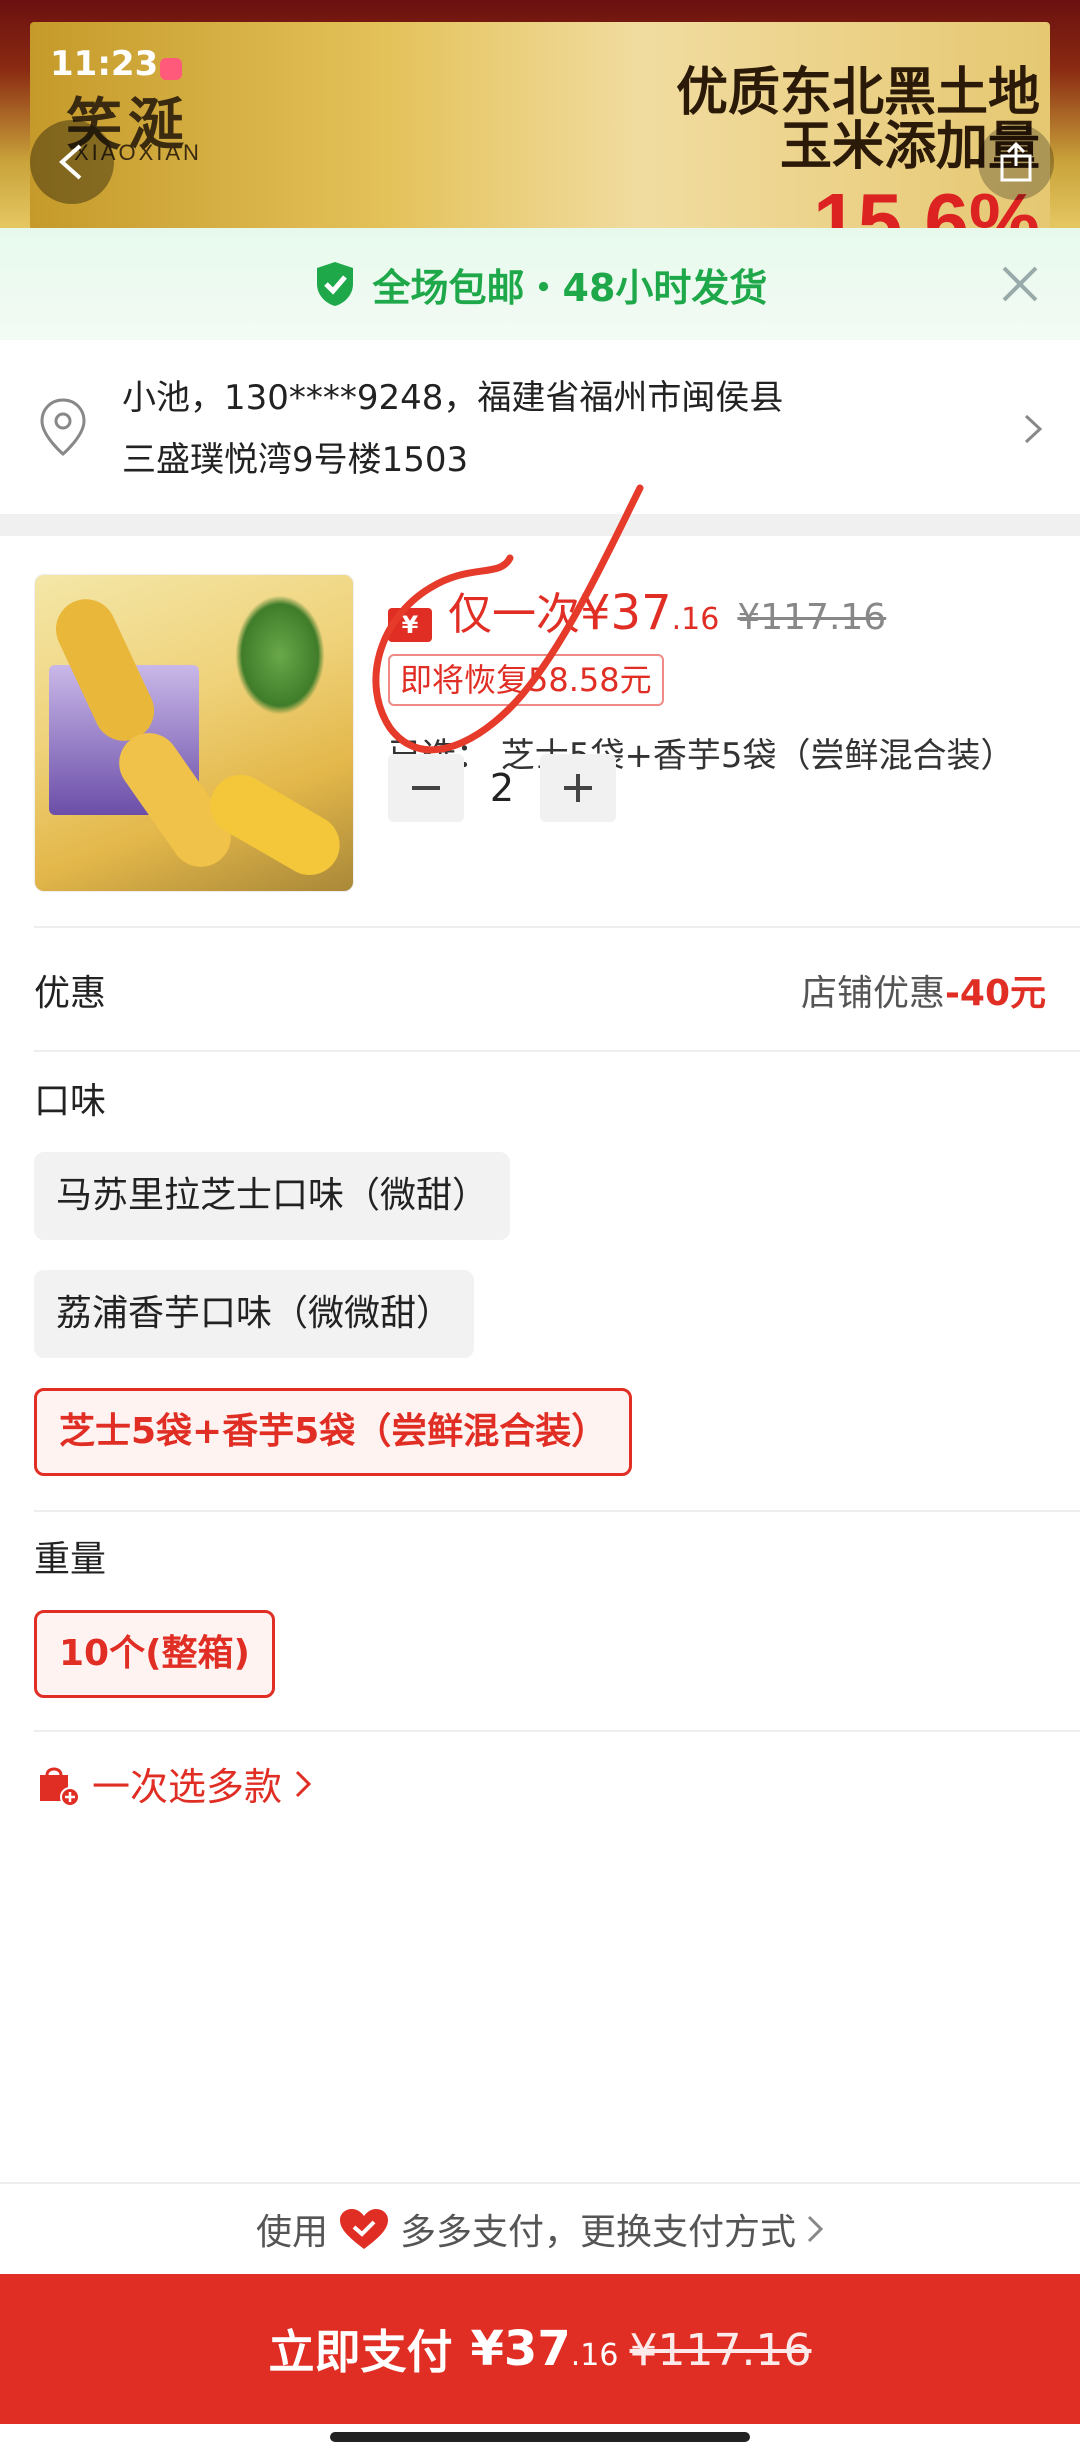  I want to click on pay-amount-group: ¥37.16 ¥117.16, so click(641, 2349).